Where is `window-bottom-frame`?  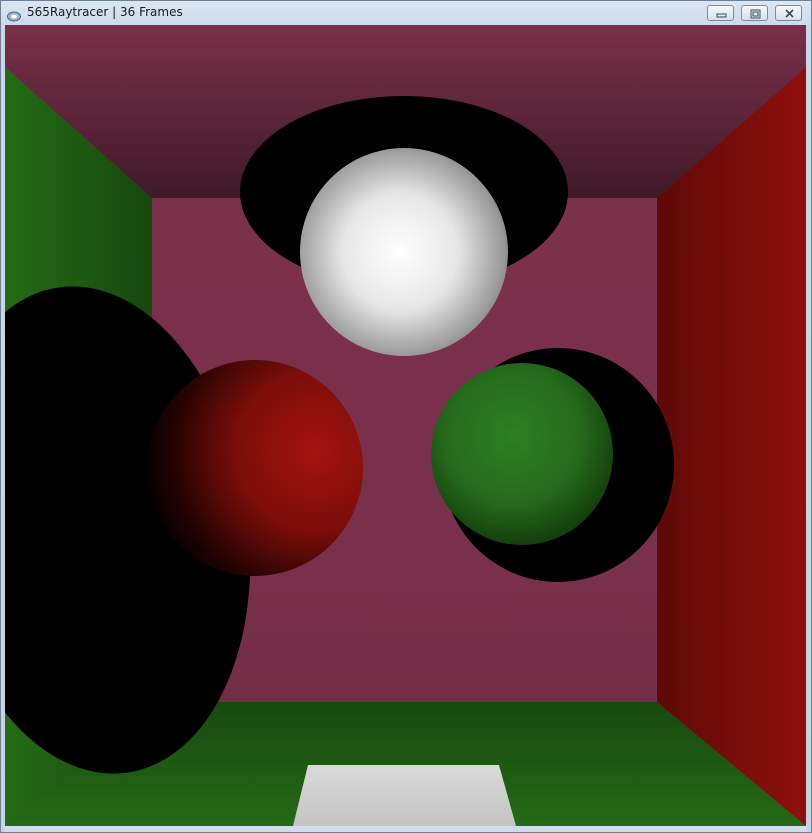
window-bottom-frame is located at coordinates (405, 829).